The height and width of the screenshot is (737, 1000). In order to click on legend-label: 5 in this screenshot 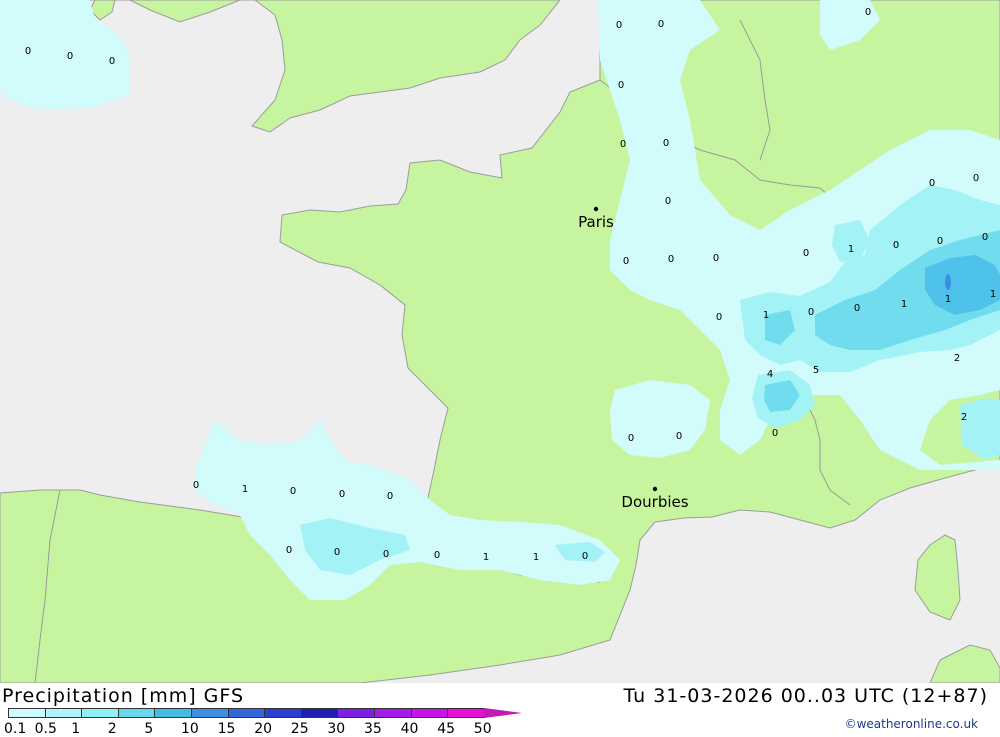, I will do `click(149, 729)`.